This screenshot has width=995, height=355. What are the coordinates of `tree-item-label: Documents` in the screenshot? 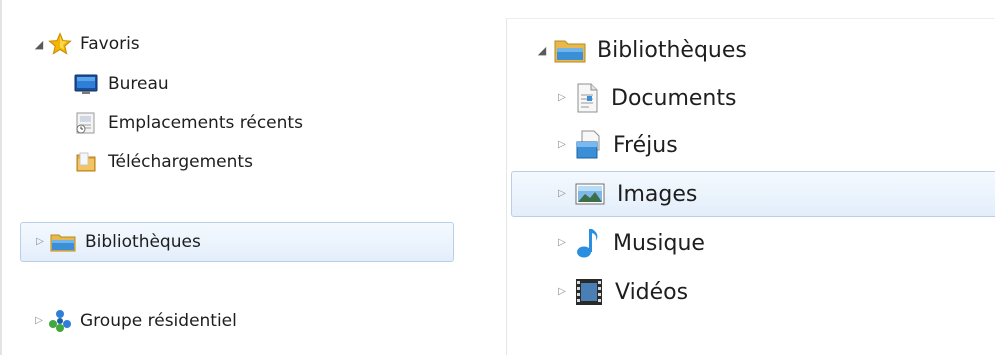 It's located at (674, 98).